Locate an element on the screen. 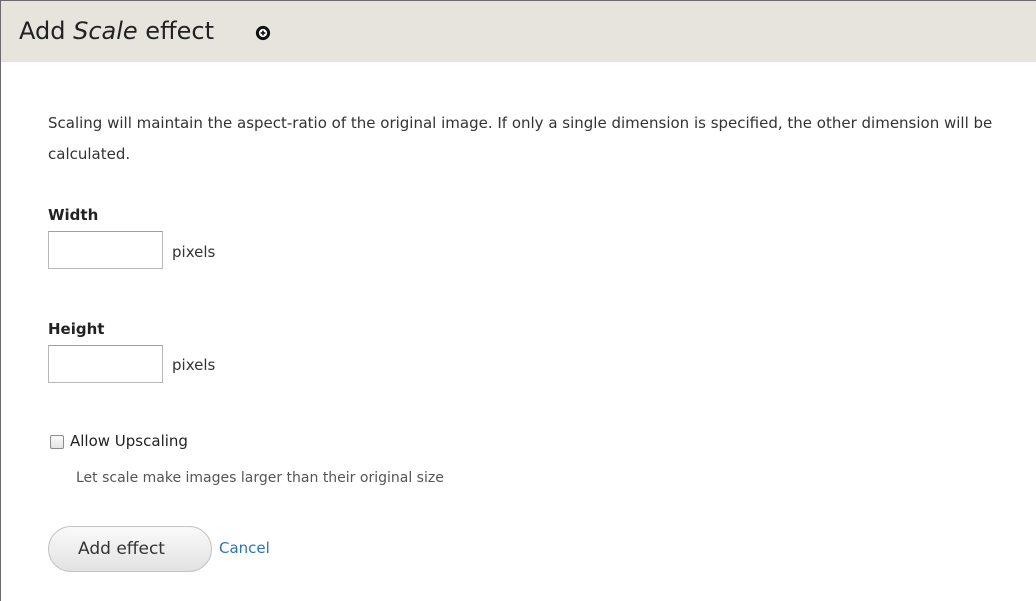 The height and width of the screenshot is (601, 1036). width-input is located at coordinates (105, 250).